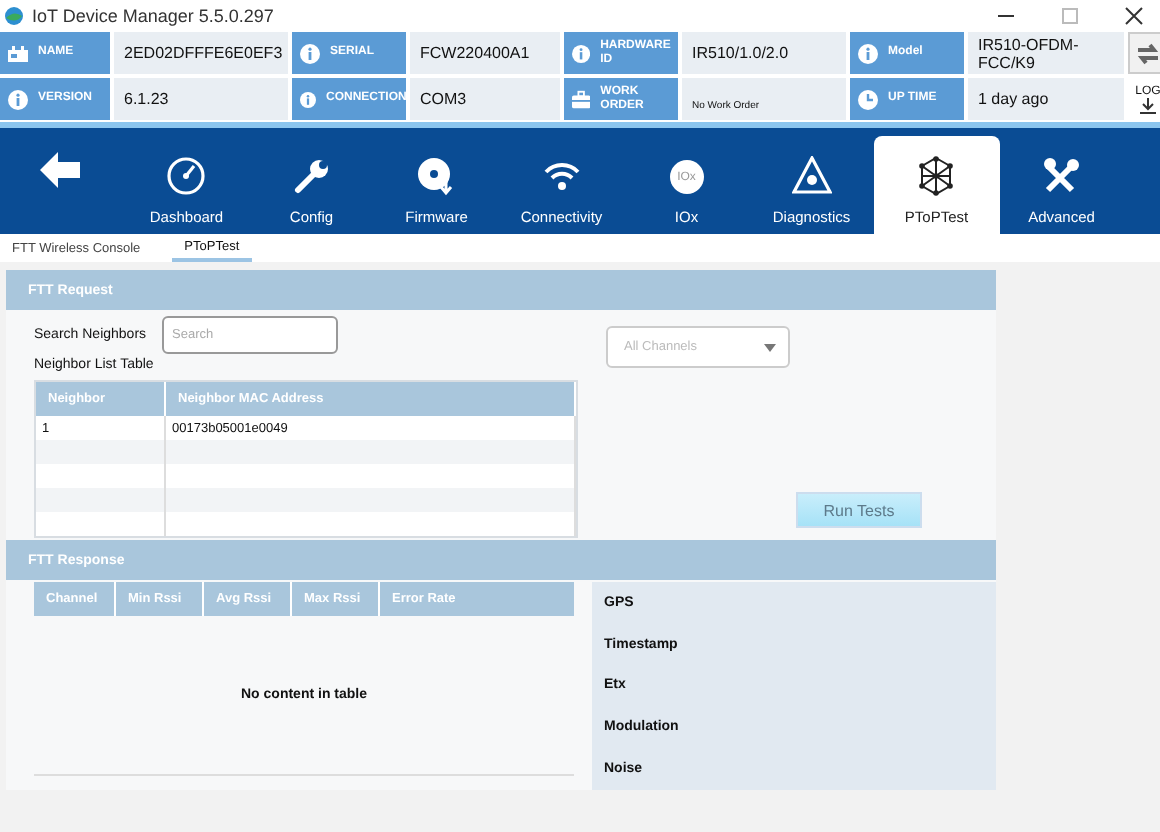 The height and width of the screenshot is (832, 1160). Describe the element at coordinates (581, 99) in the screenshot. I see `briefcase-icon` at that location.